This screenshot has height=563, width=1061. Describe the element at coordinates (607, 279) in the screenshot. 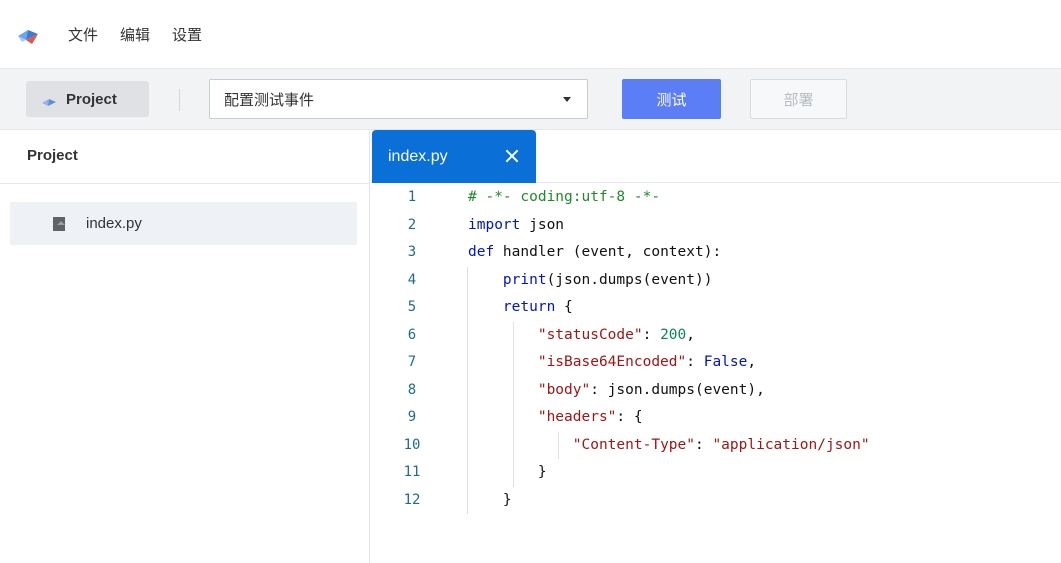

I see `code-text: print(json.dumps(event))` at that location.